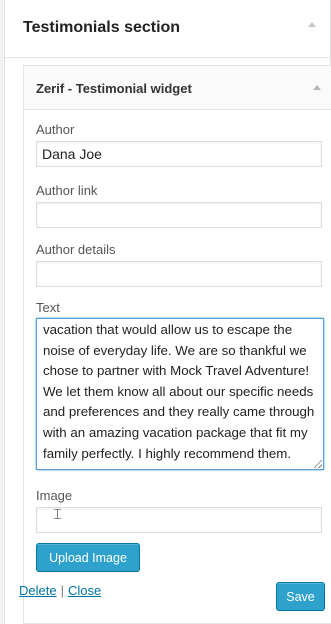  I want to click on author-details-label: Author details, so click(76, 249).